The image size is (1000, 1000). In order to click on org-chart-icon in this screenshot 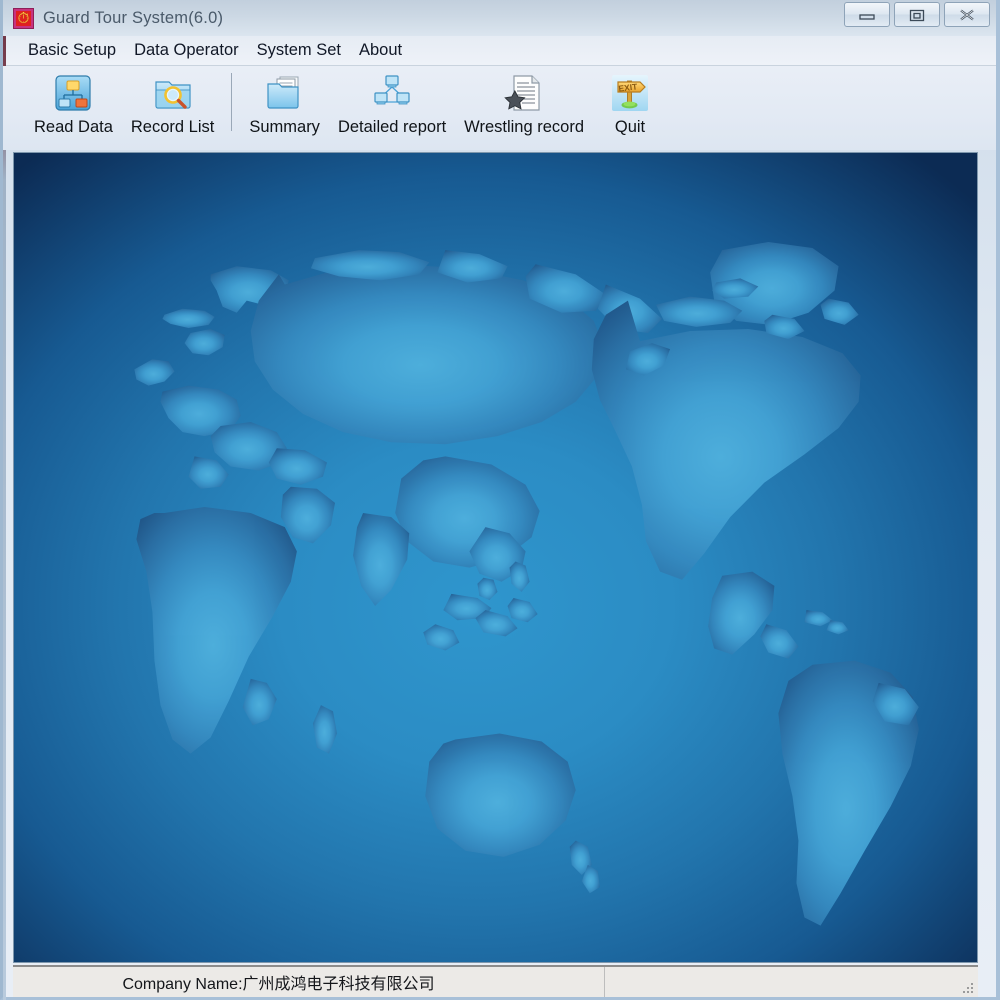, I will do `click(73, 93)`.